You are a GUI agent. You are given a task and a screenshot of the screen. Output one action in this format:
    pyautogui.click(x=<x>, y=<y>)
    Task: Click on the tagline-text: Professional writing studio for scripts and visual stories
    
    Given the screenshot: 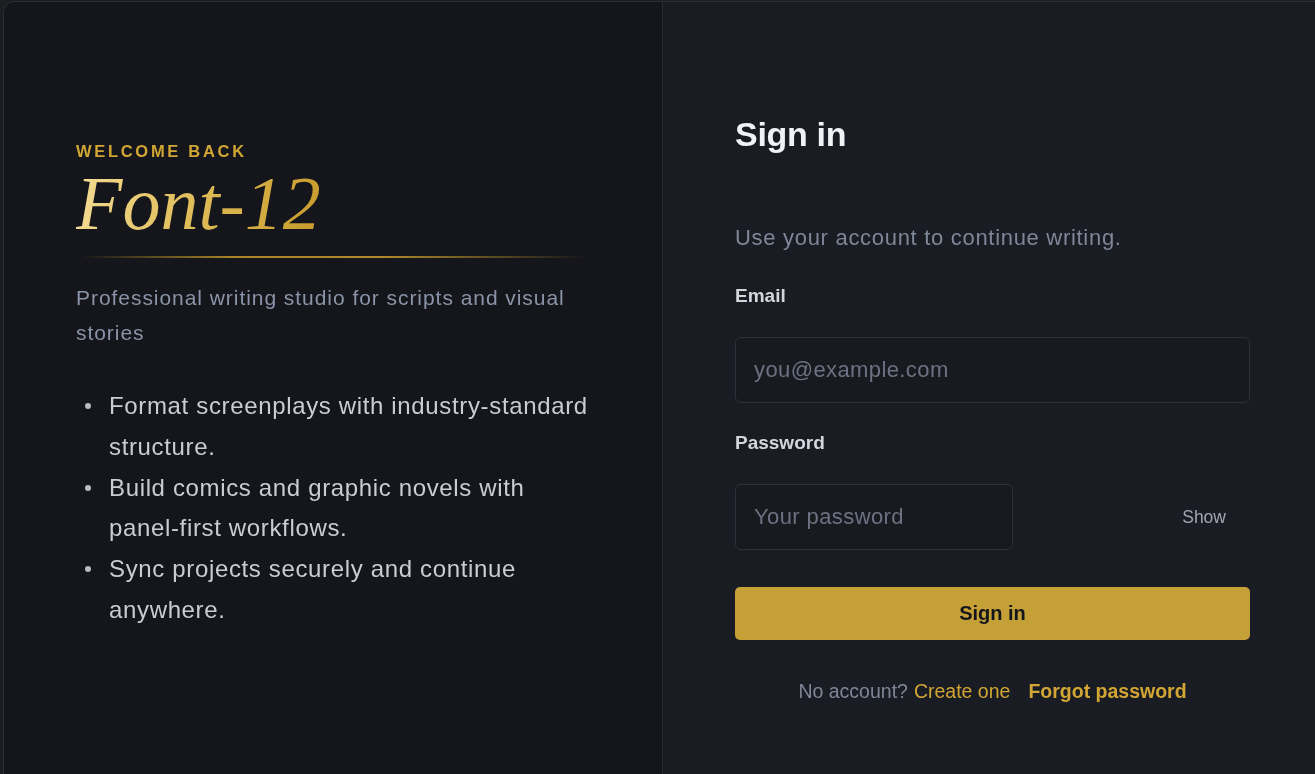 What is the action you would take?
    pyautogui.click(x=321, y=315)
    